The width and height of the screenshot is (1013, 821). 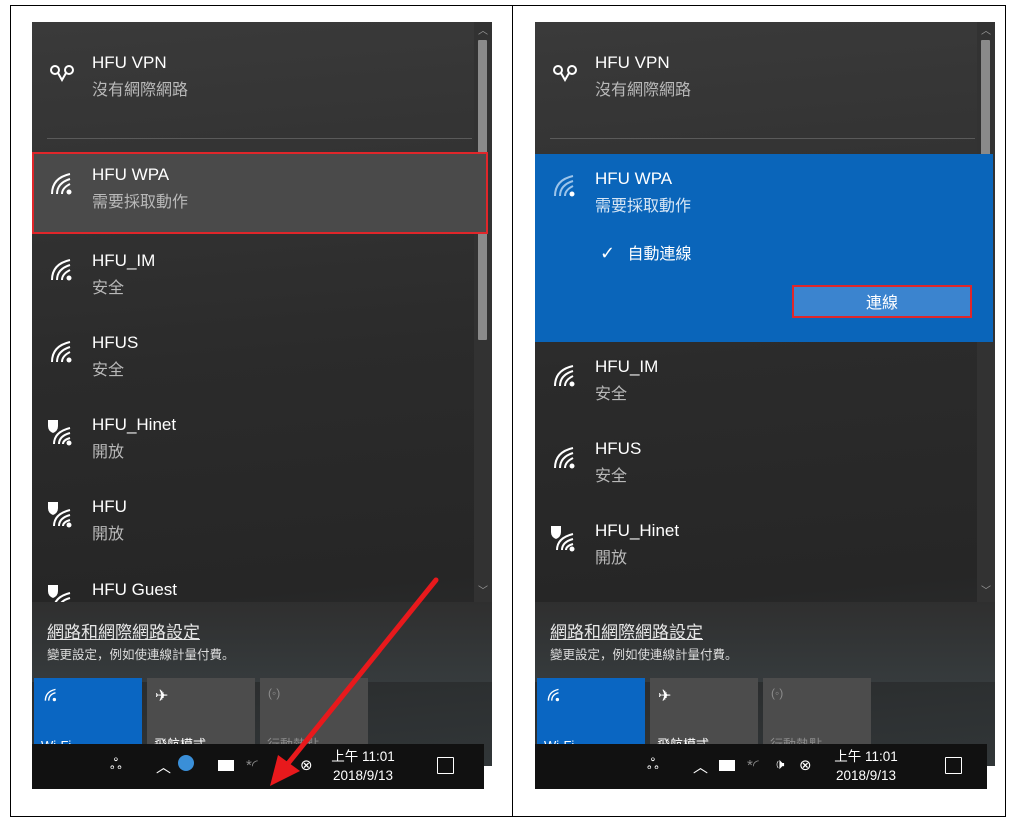 What do you see at coordinates (882, 301) in the screenshot?
I see `connect-button: 連線` at bounding box center [882, 301].